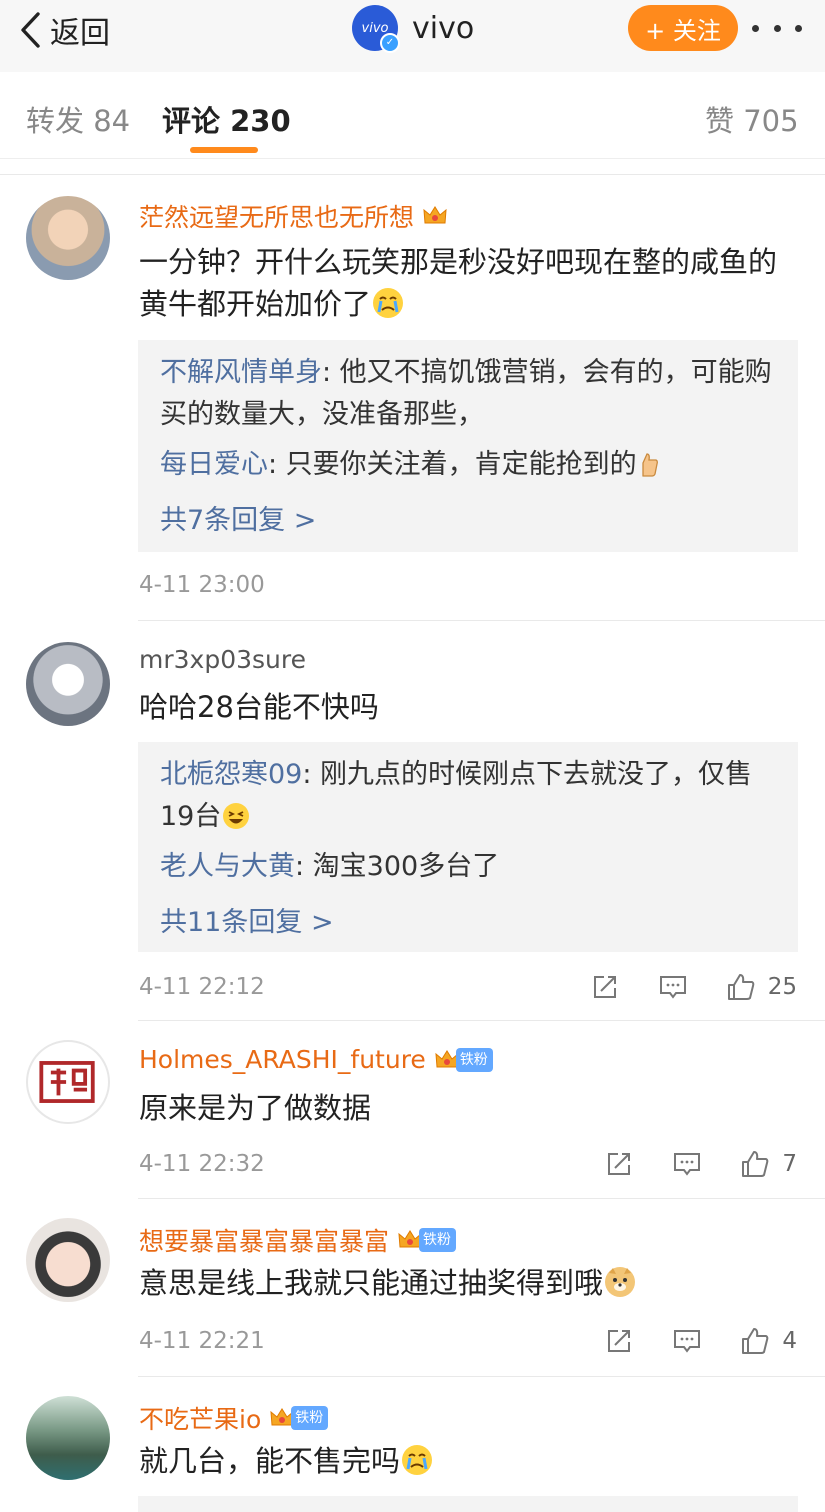 This screenshot has height=1512, width=825. Describe the element at coordinates (264, 1241) in the screenshot. I see `username-text: 想要暴富暴富暴富暴富` at that location.